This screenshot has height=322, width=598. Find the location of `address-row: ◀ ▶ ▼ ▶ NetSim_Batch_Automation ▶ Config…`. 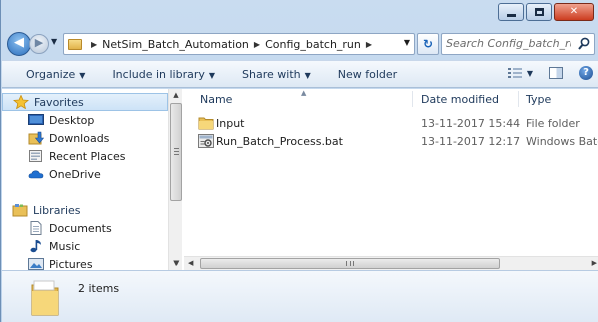

address-row: ◀ ▶ ▼ ▶ NetSim_Batch_Automation ▶ Config… is located at coordinates (301, 44).